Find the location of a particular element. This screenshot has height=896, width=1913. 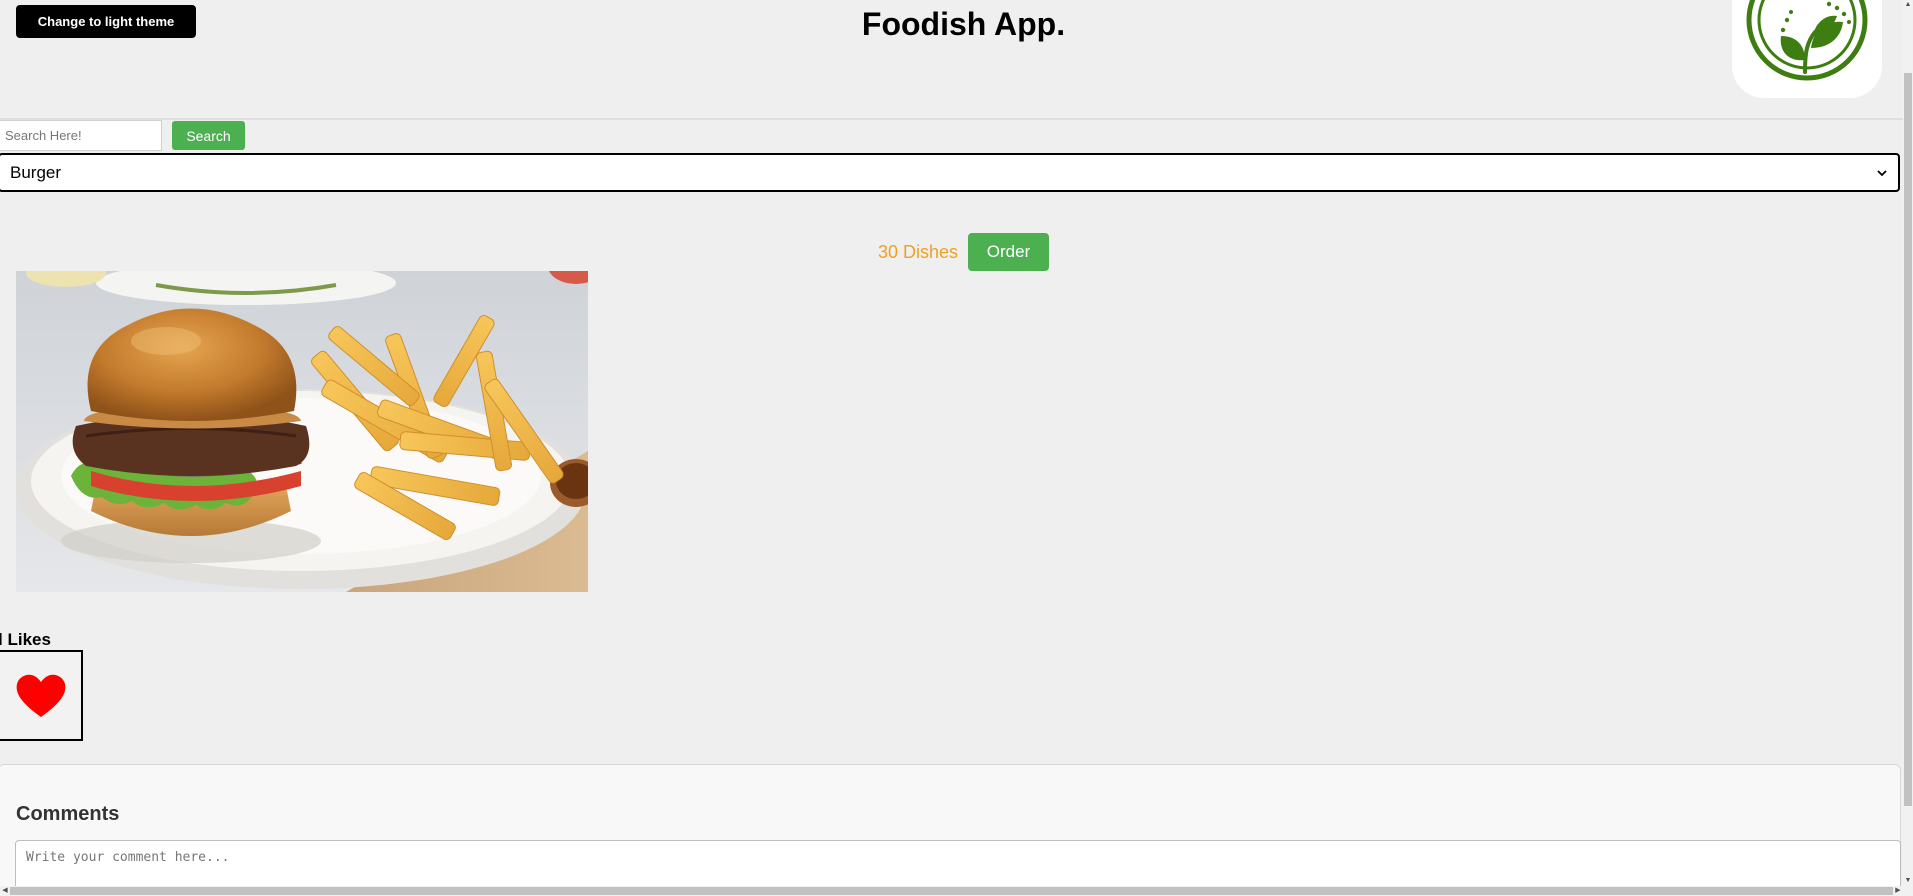

app-logo is located at coordinates (1807, 49).